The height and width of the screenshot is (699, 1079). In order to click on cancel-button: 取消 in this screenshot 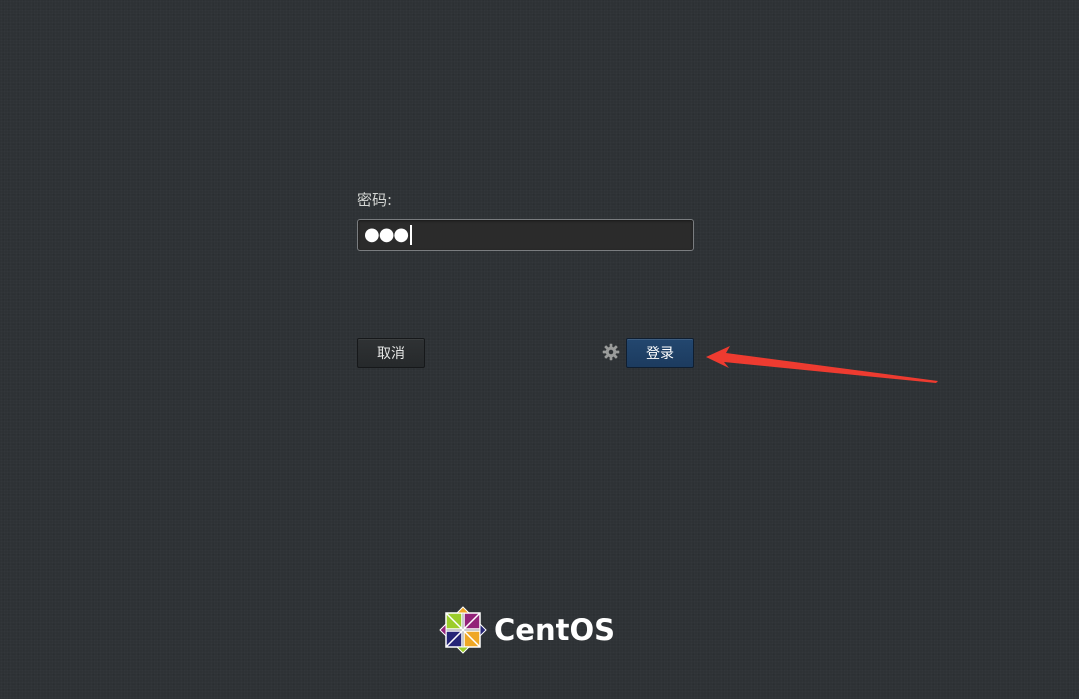, I will do `click(391, 353)`.